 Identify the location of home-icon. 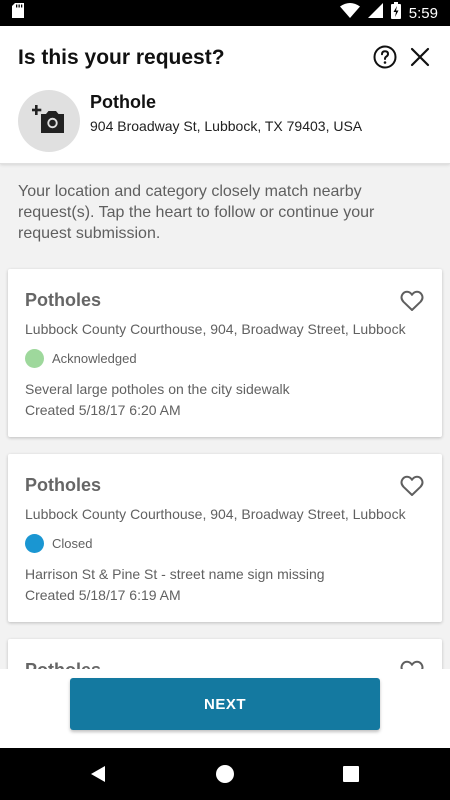
(225, 774).